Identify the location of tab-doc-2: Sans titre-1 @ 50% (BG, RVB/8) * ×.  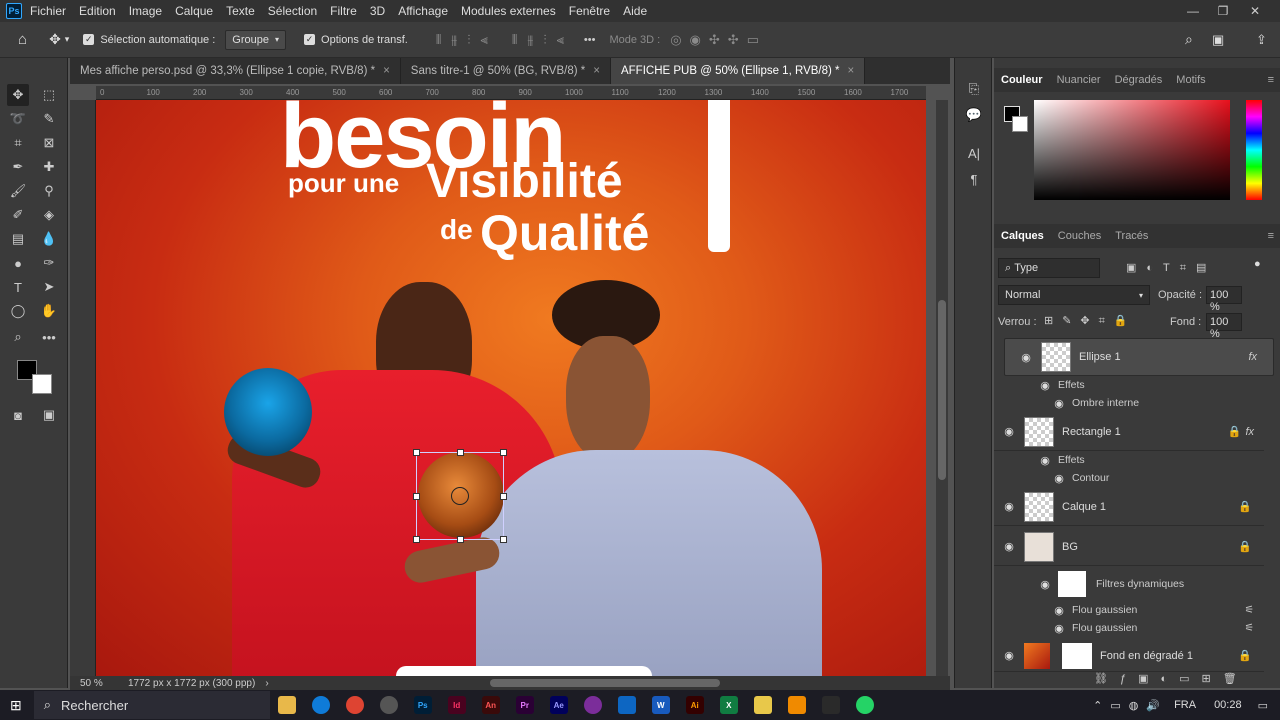
(506, 71).